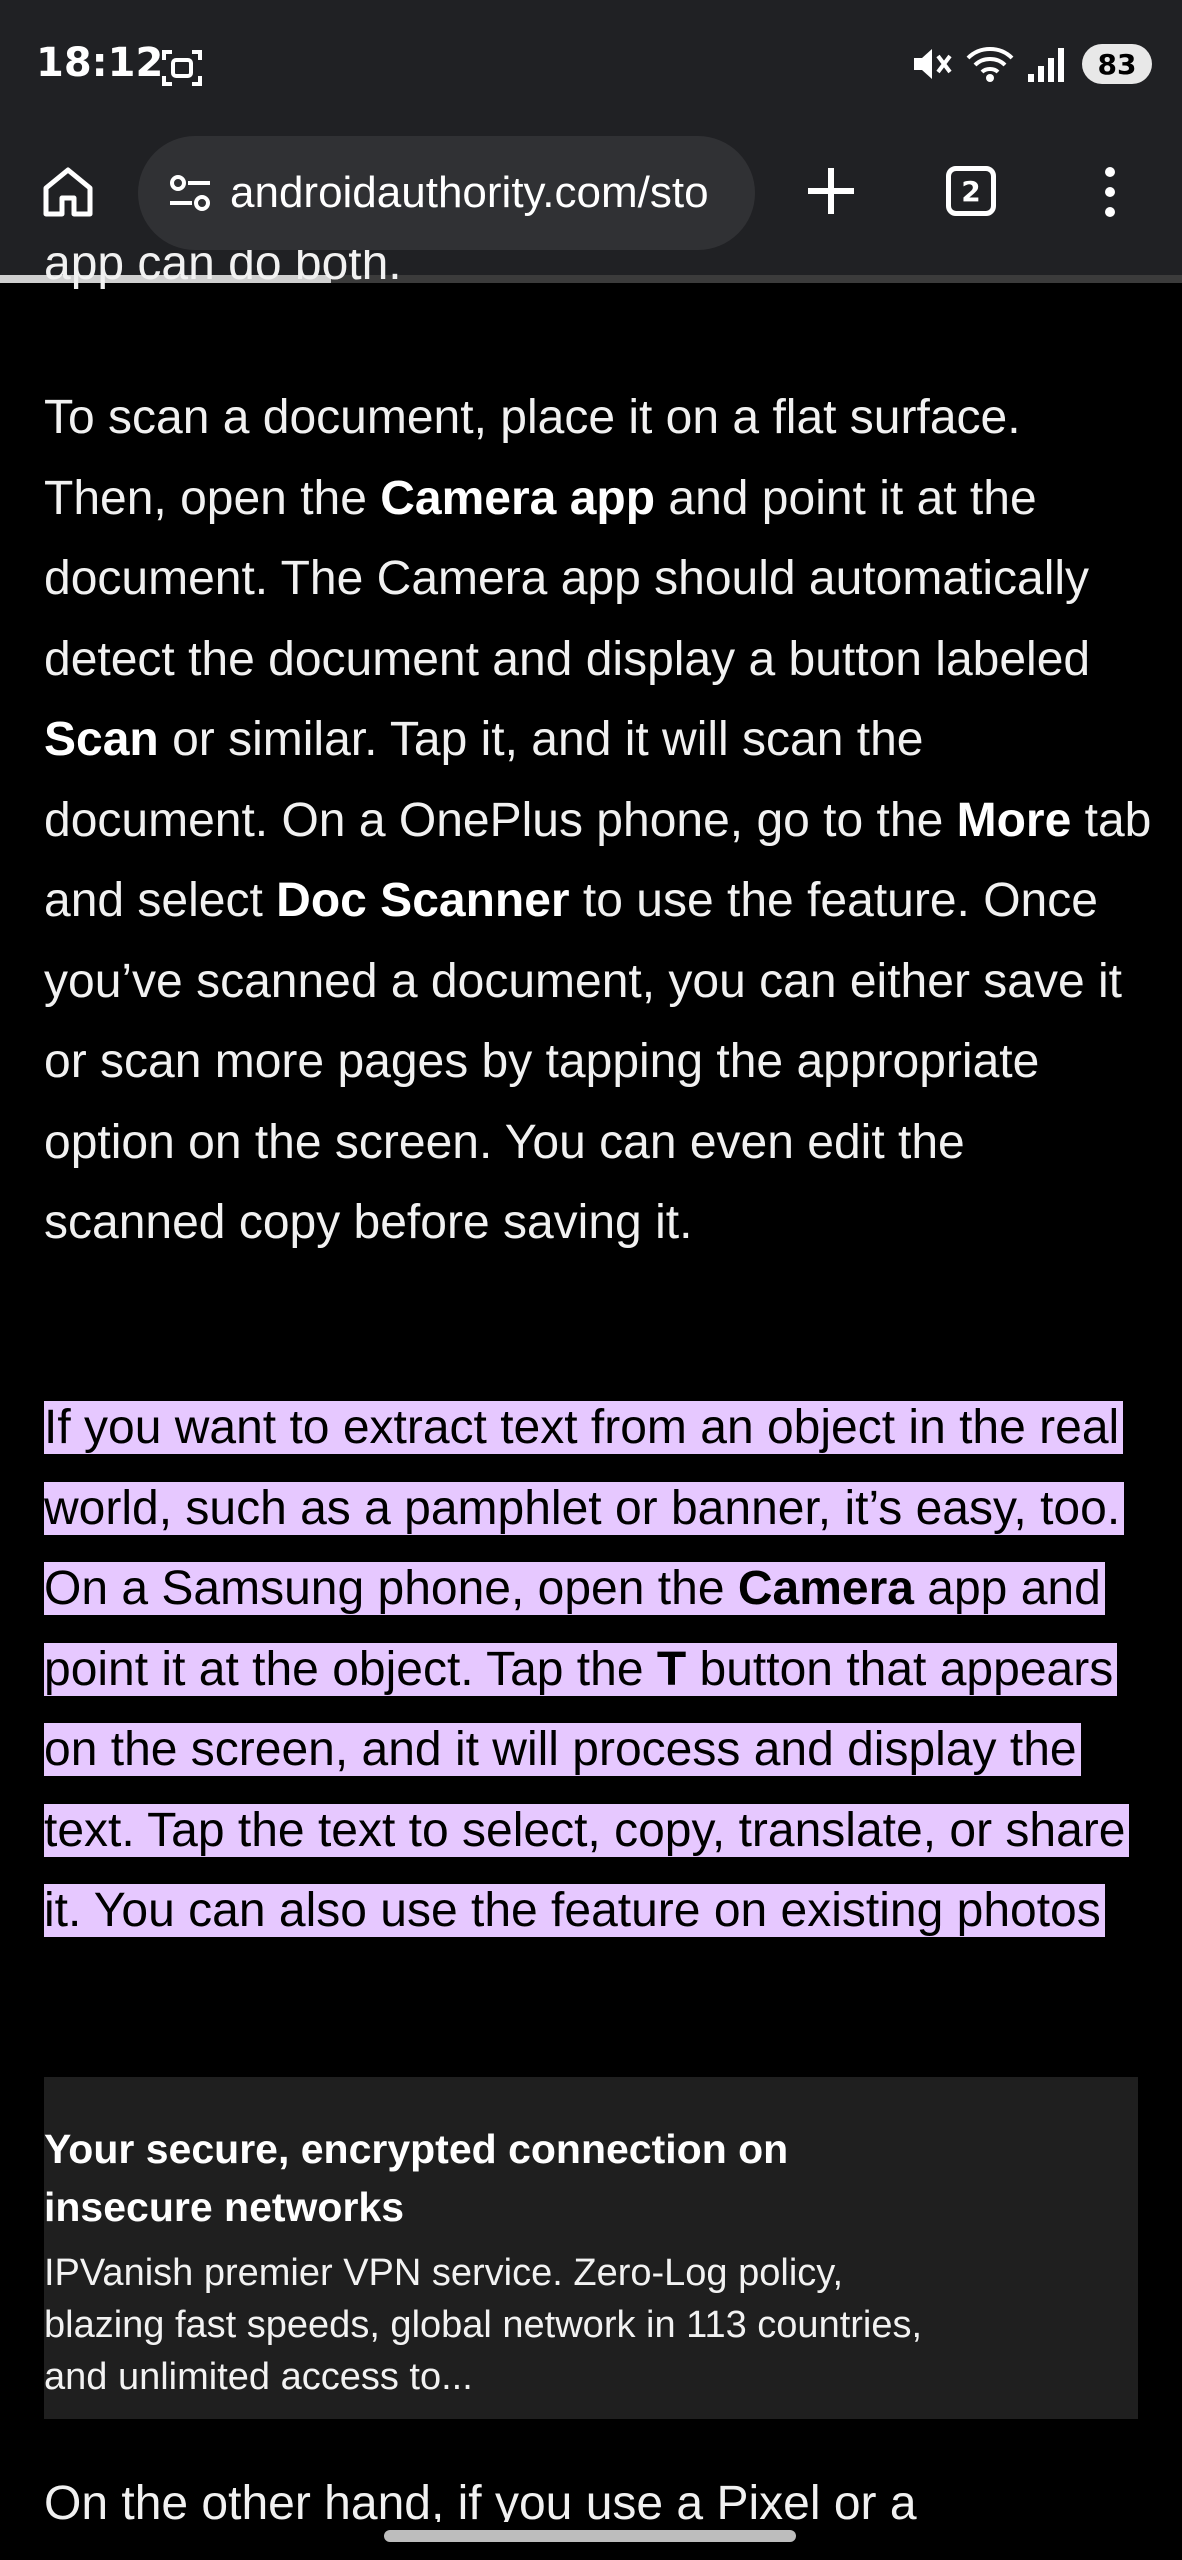  What do you see at coordinates (182, 68) in the screenshot?
I see `screenshot-icon` at bounding box center [182, 68].